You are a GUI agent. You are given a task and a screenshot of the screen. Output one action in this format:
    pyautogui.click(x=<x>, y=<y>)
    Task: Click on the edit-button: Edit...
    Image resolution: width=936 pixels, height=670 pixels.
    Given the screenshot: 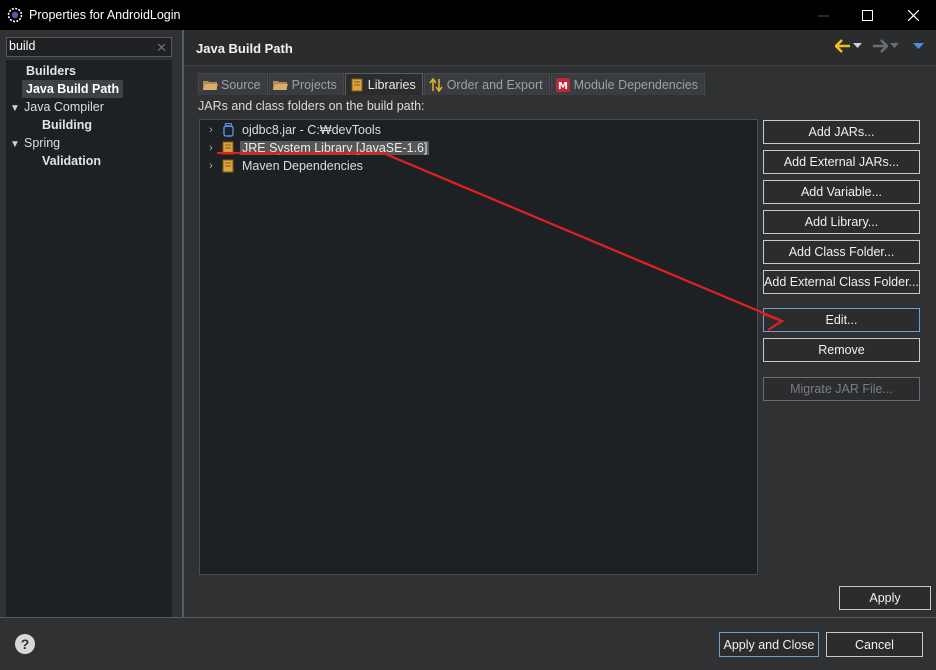 What is the action you would take?
    pyautogui.click(x=841, y=320)
    